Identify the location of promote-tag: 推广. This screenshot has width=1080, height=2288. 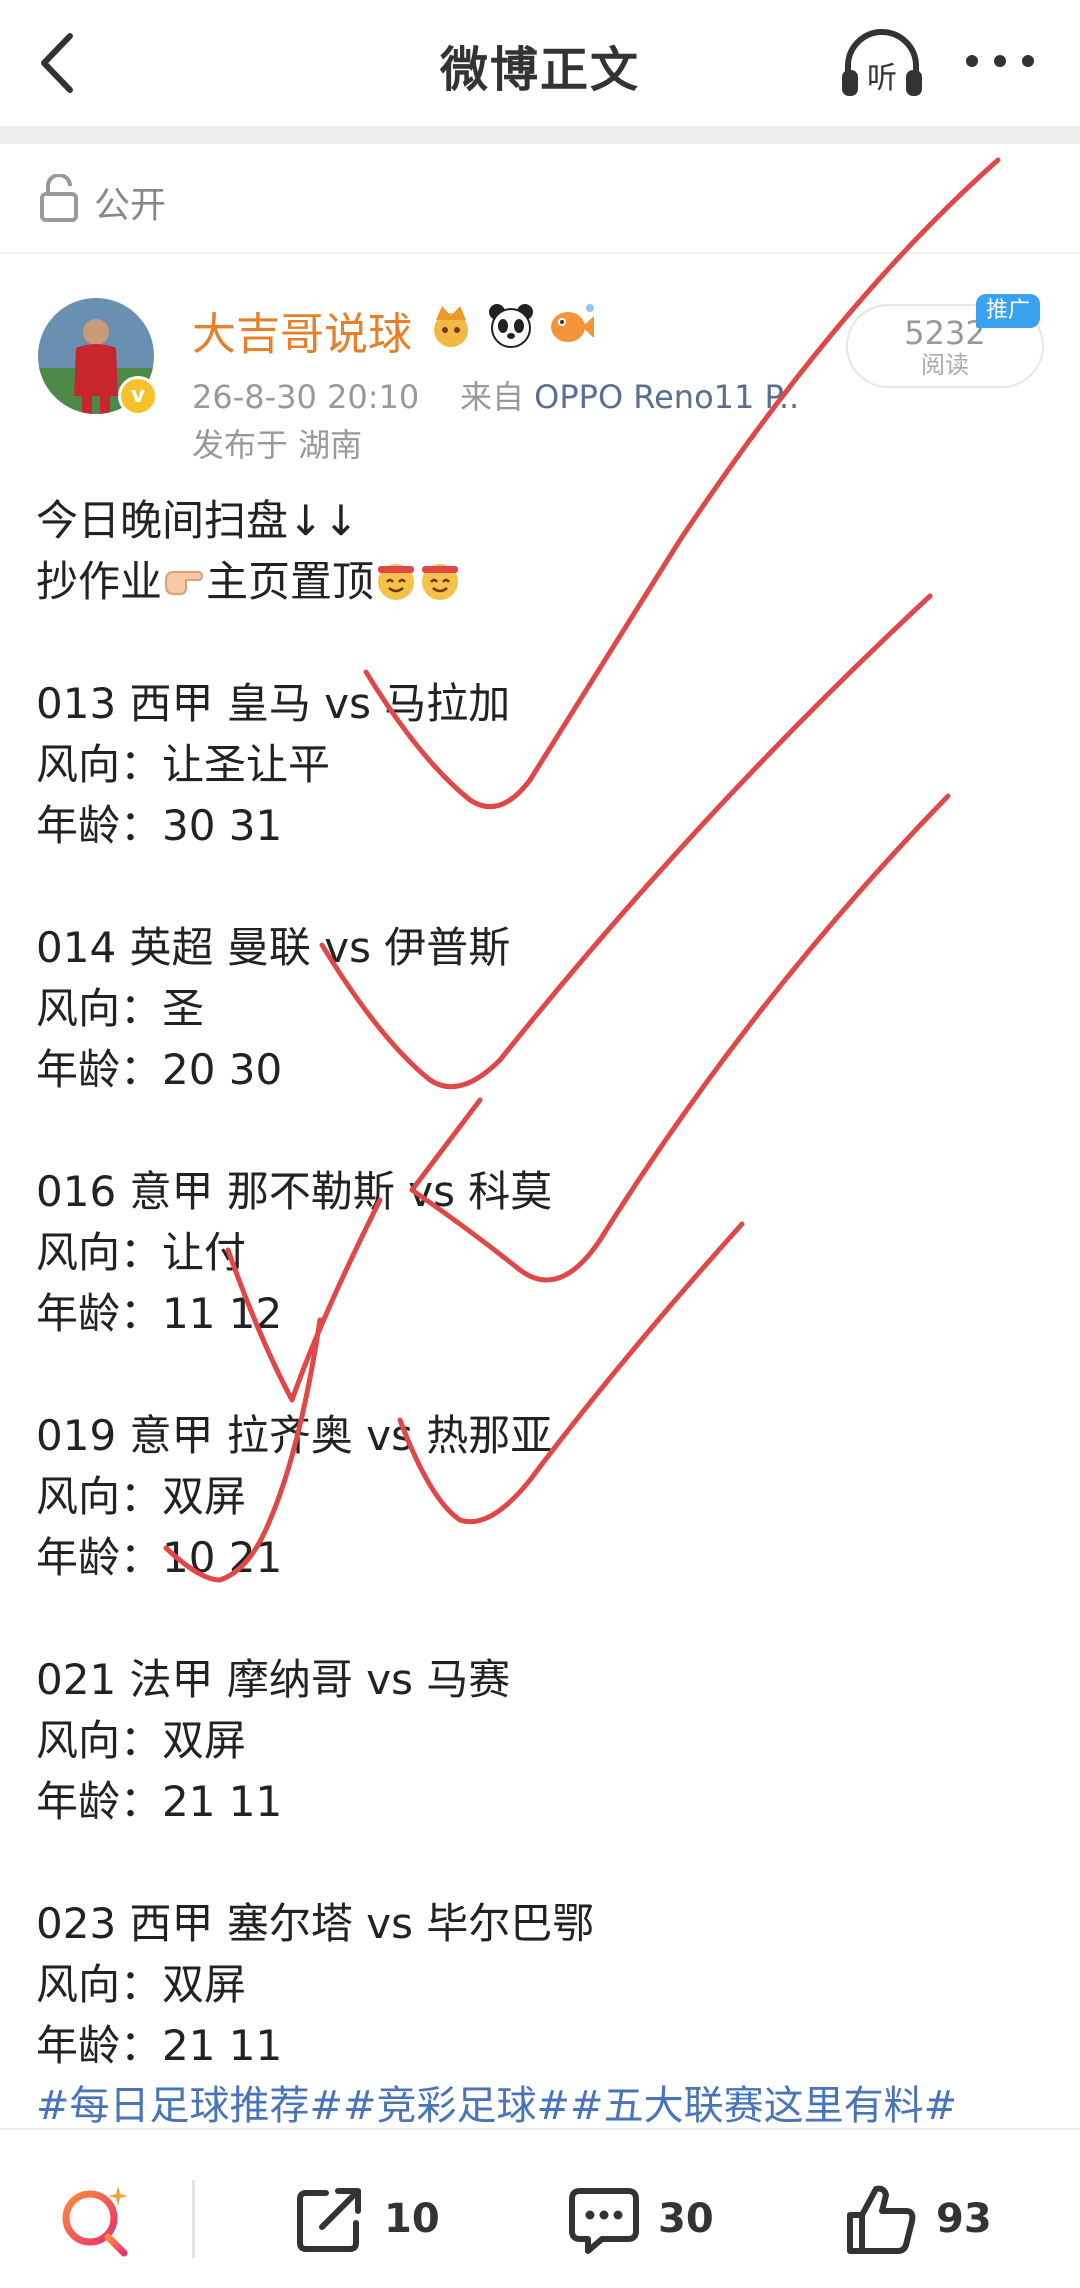
(1008, 311).